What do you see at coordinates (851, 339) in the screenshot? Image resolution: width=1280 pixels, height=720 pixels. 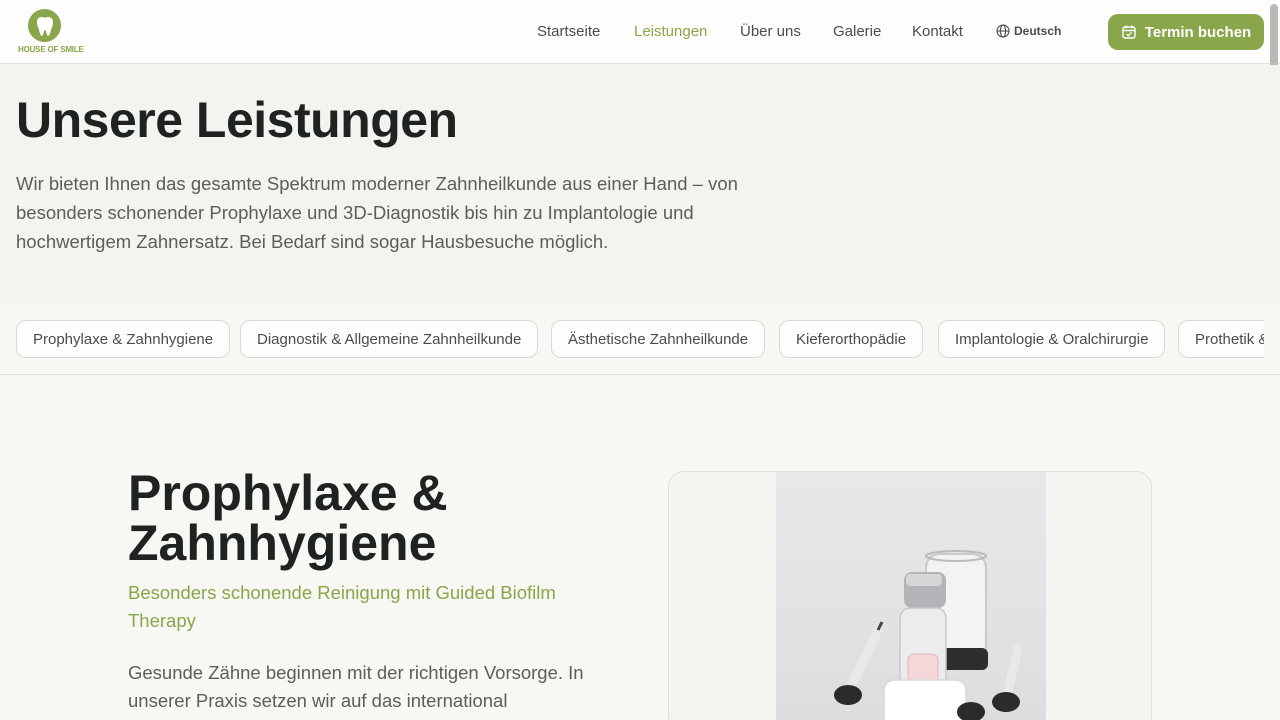 I see `tab-kieferorthopaedie: Kieferorthopädie` at bounding box center [851, 339].